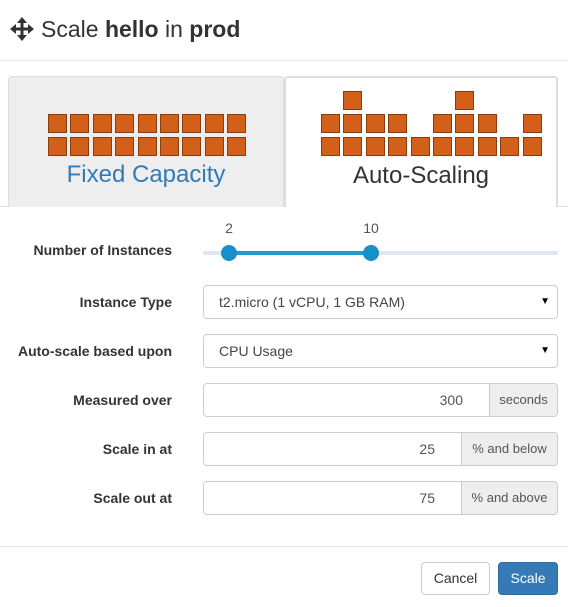  I want to click on move-icon, so click(22, 29).